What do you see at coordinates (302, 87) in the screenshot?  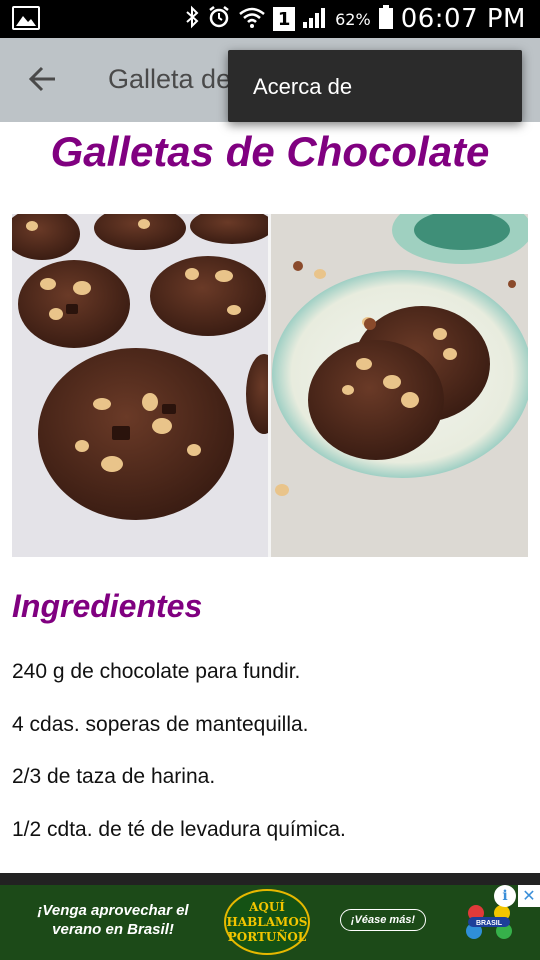 I see `menu-item-acerca-de: Acerca de` at bounding box center [302, 87].